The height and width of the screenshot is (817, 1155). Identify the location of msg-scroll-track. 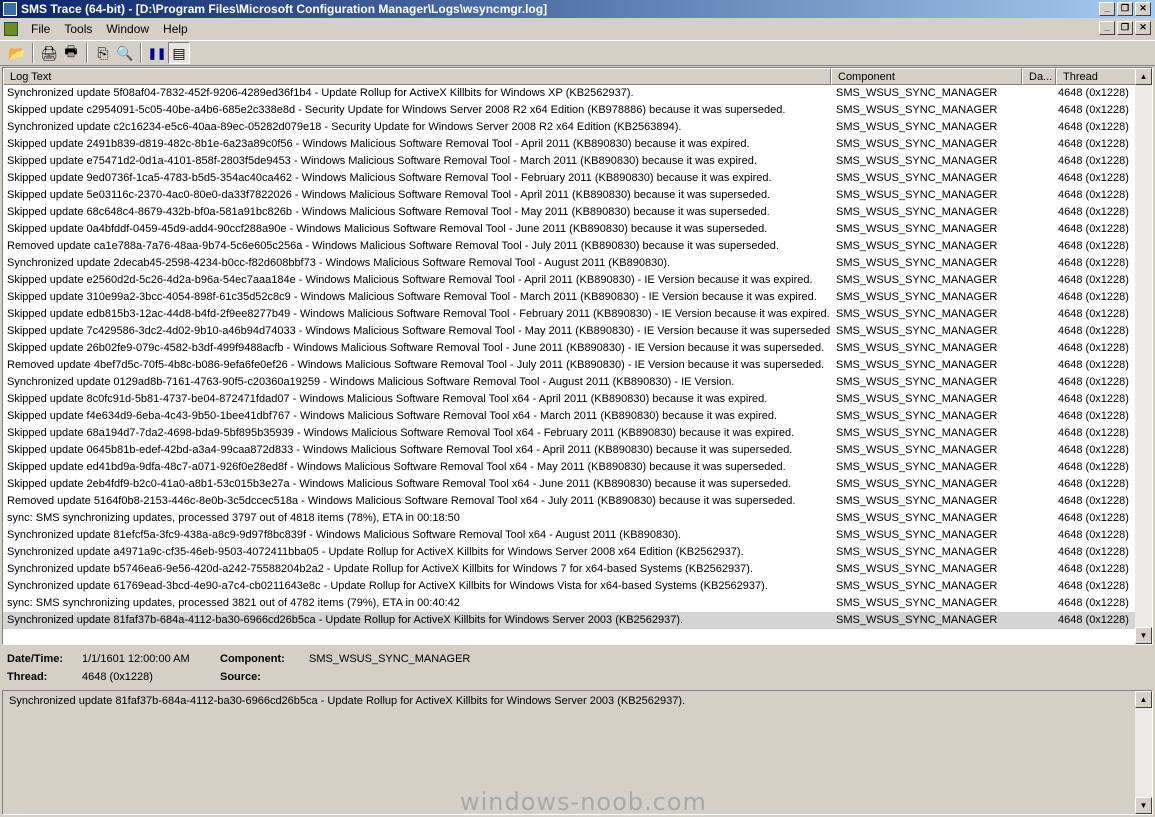
(1143, 752).